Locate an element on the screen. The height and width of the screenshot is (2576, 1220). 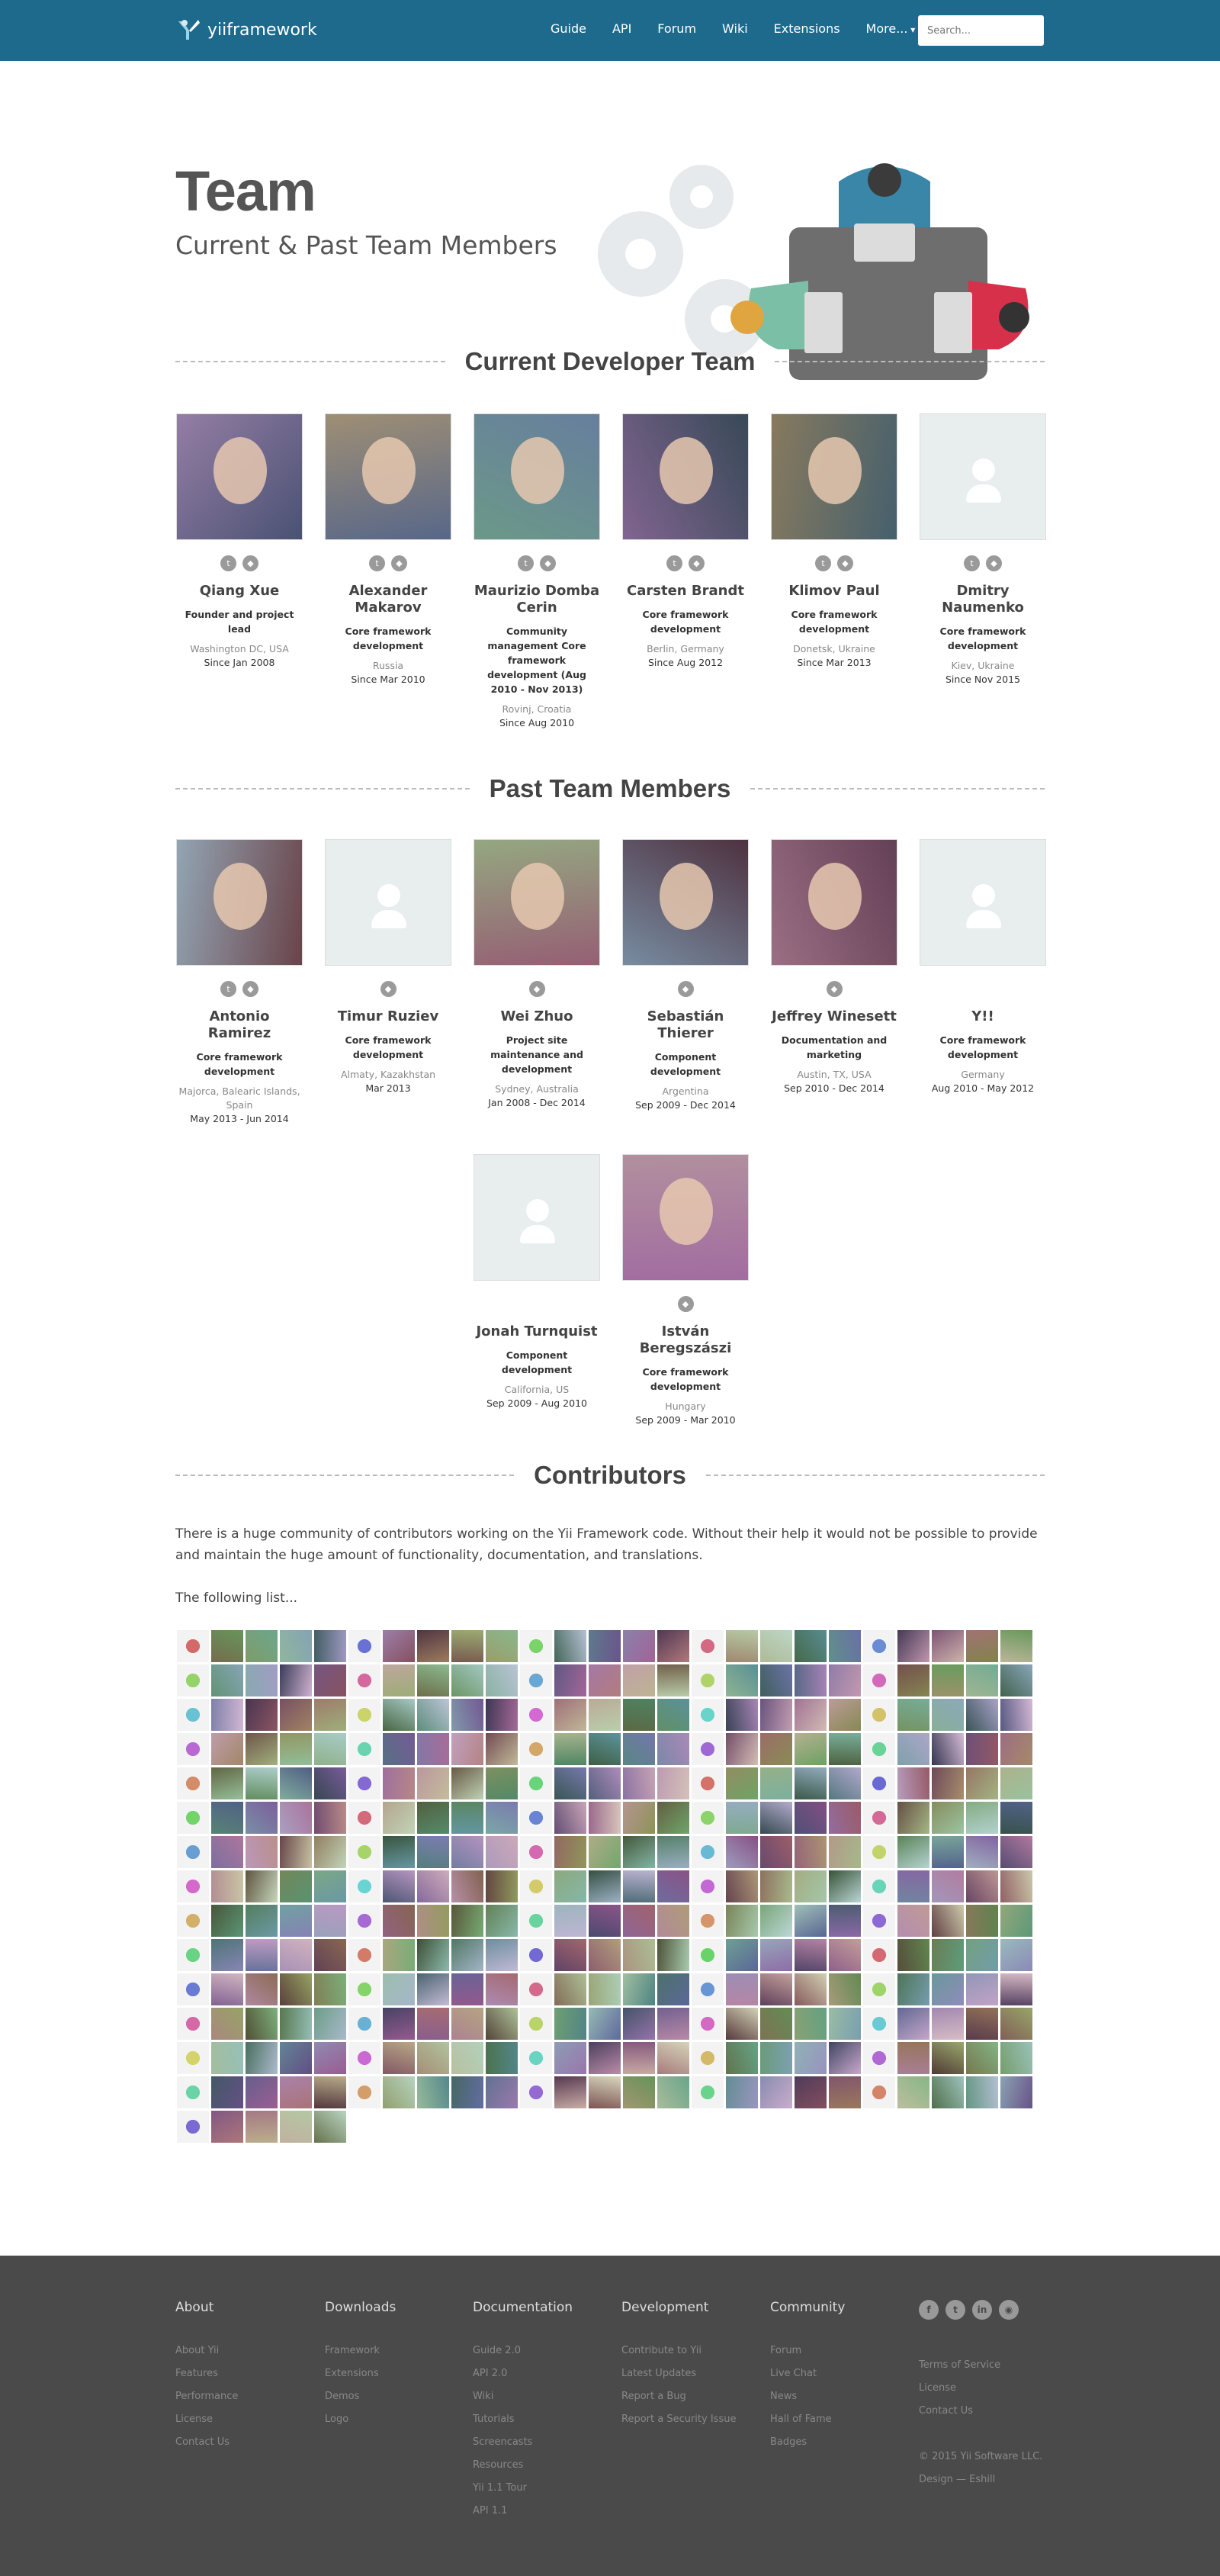
footer-link: News is located at coordinates (842, 2396).